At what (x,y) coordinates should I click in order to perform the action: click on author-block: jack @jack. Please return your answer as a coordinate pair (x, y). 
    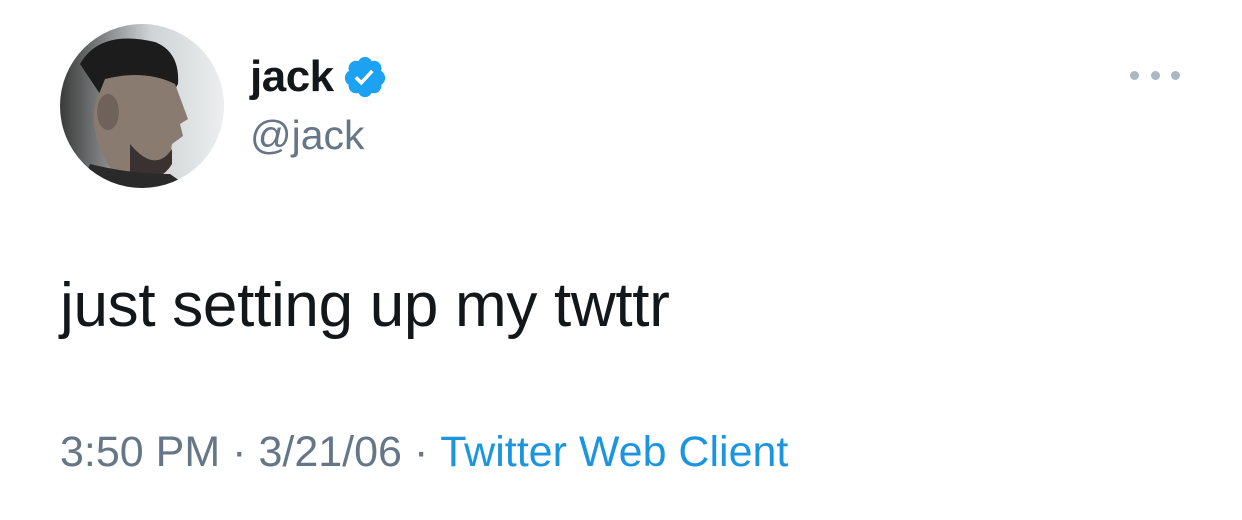
    Looking at the image, I should click on (319, 106).